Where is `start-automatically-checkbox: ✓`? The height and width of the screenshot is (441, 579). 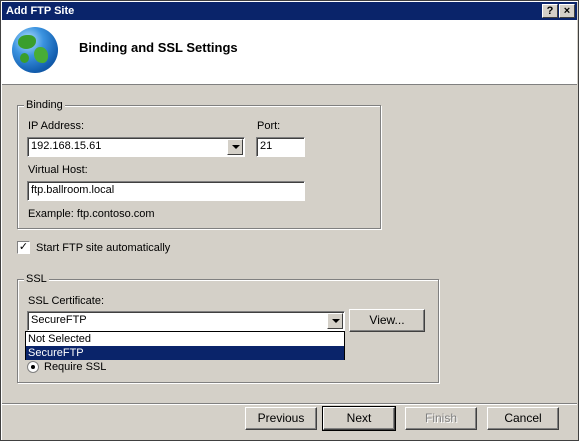 start-automatically-checkbox: ✓ is located at coordinates (23, 247).